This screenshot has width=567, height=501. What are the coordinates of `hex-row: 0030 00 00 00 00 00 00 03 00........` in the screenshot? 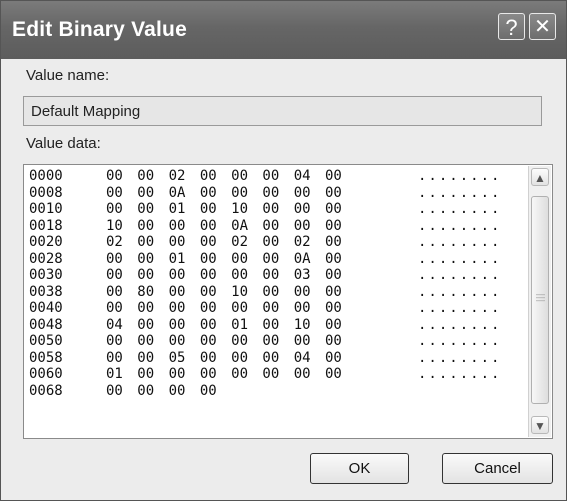 It's located at (276, 275).